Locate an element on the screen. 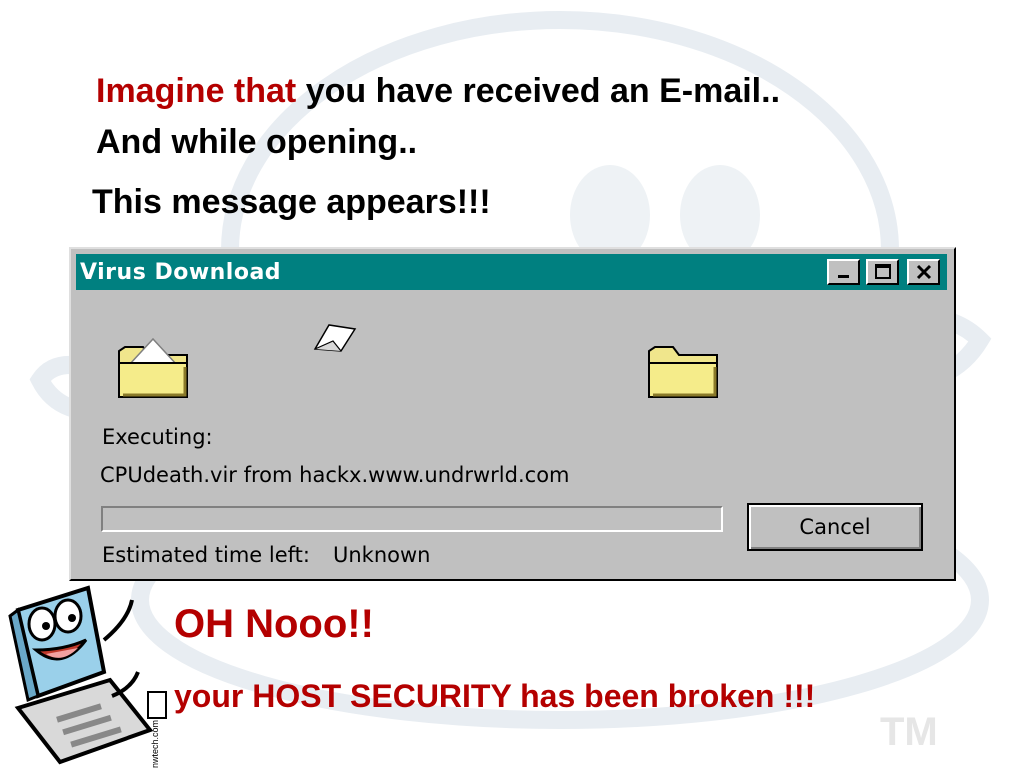 Image resolution: width=1024 pixels, height=768 pixels. executing-file-text: CPUdeath.vir from hackx.www.undrwrld.com is located at coordinates (335, 475).